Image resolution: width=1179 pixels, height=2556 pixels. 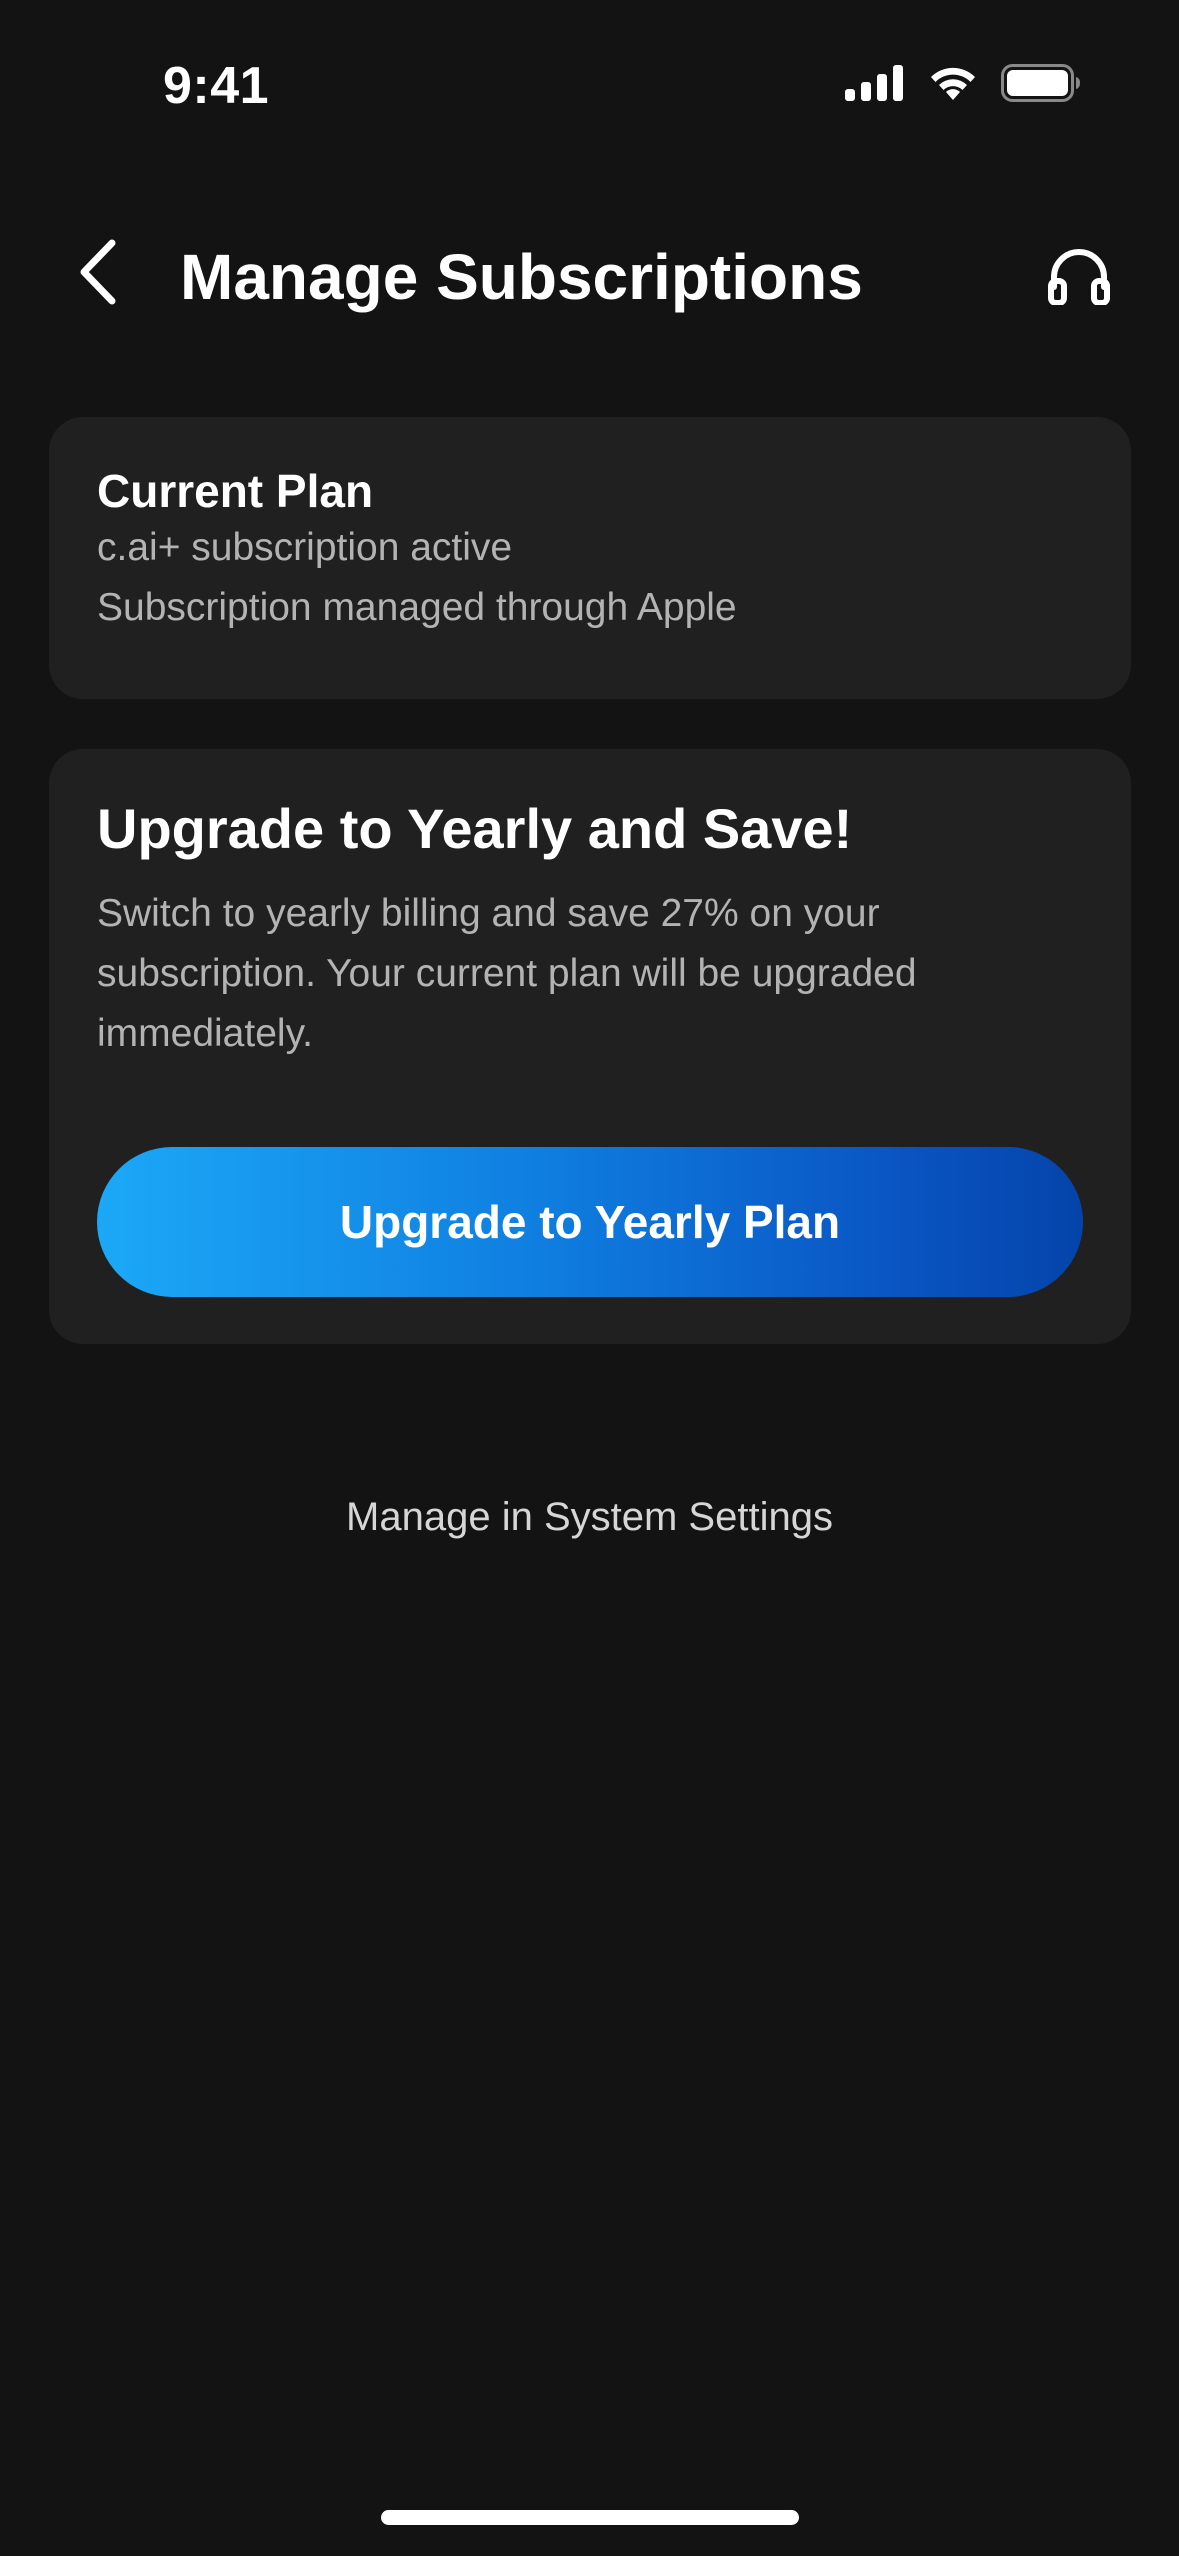 I want to click on headphones-icon, so click(x=1079, y=278).